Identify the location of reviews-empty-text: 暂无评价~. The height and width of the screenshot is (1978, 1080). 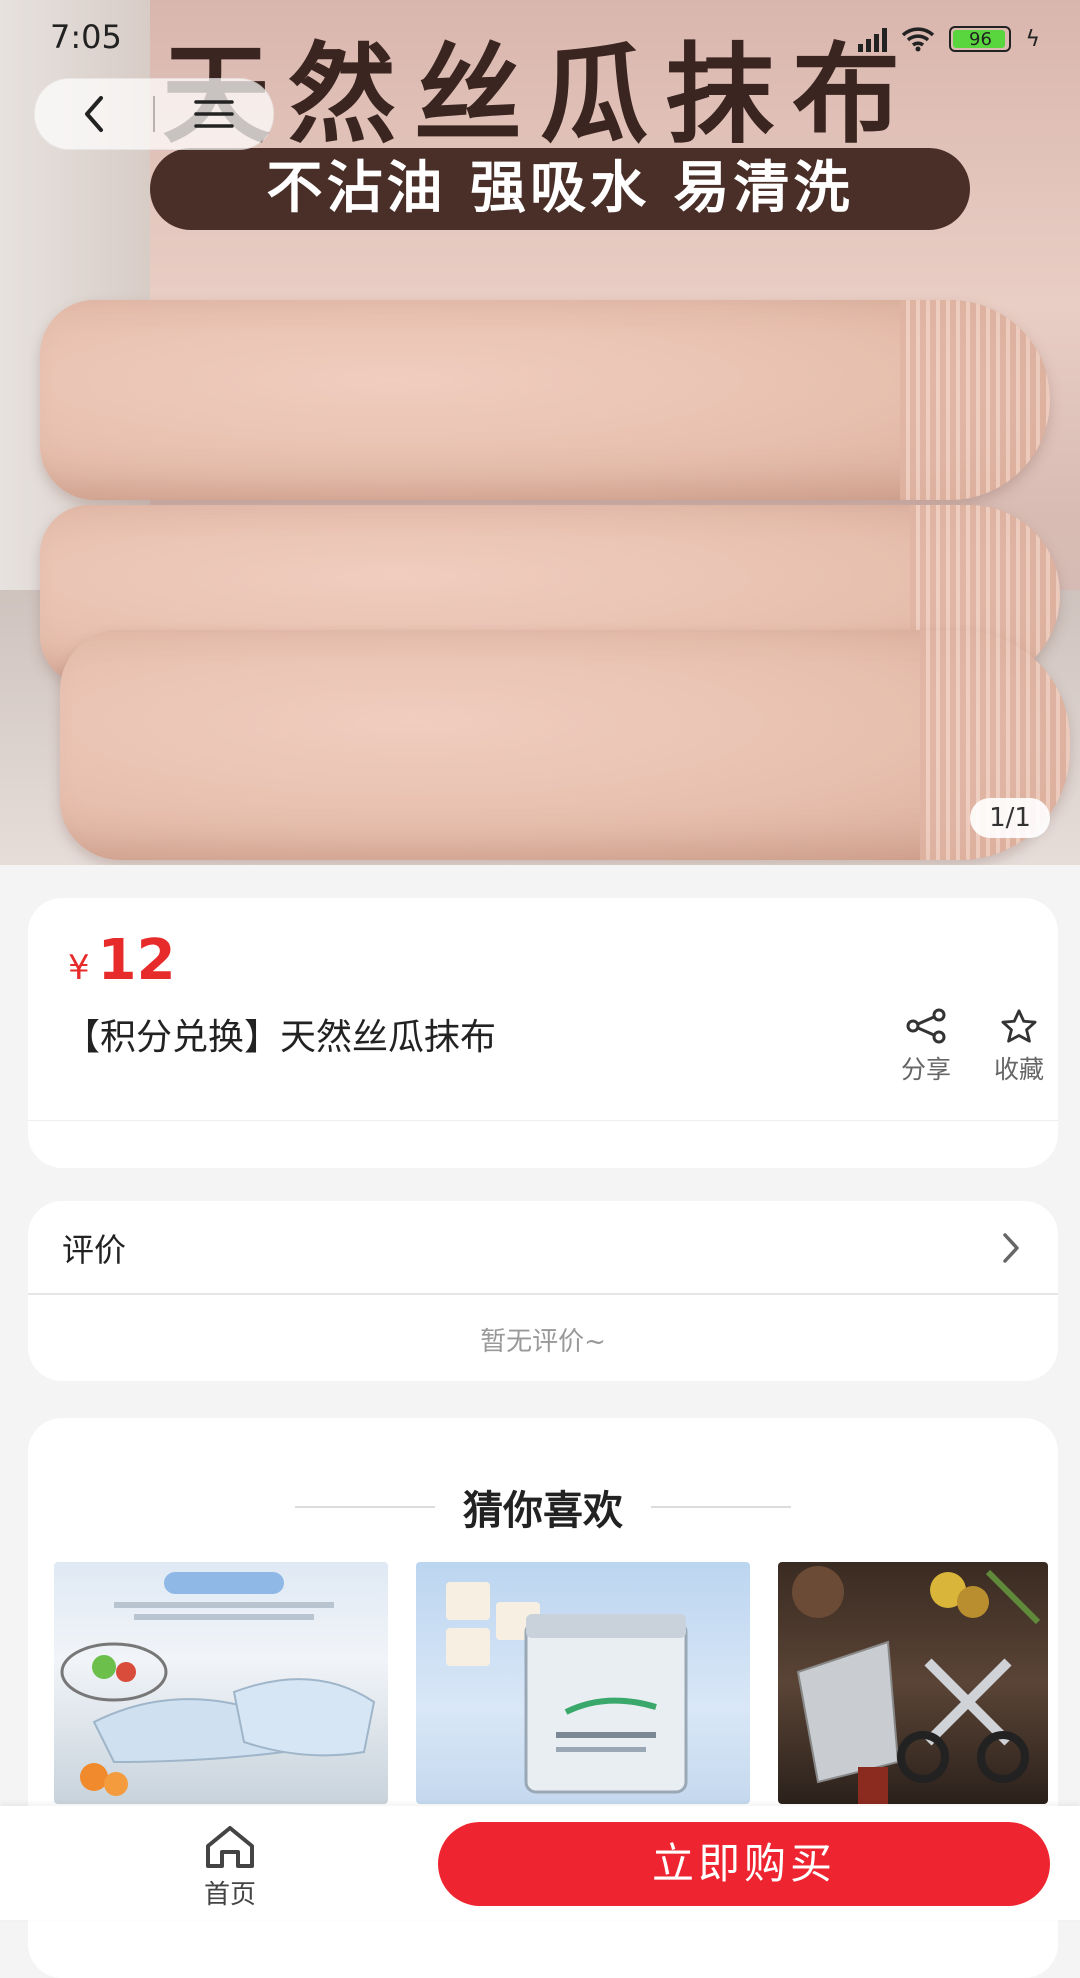
(543, 1342).